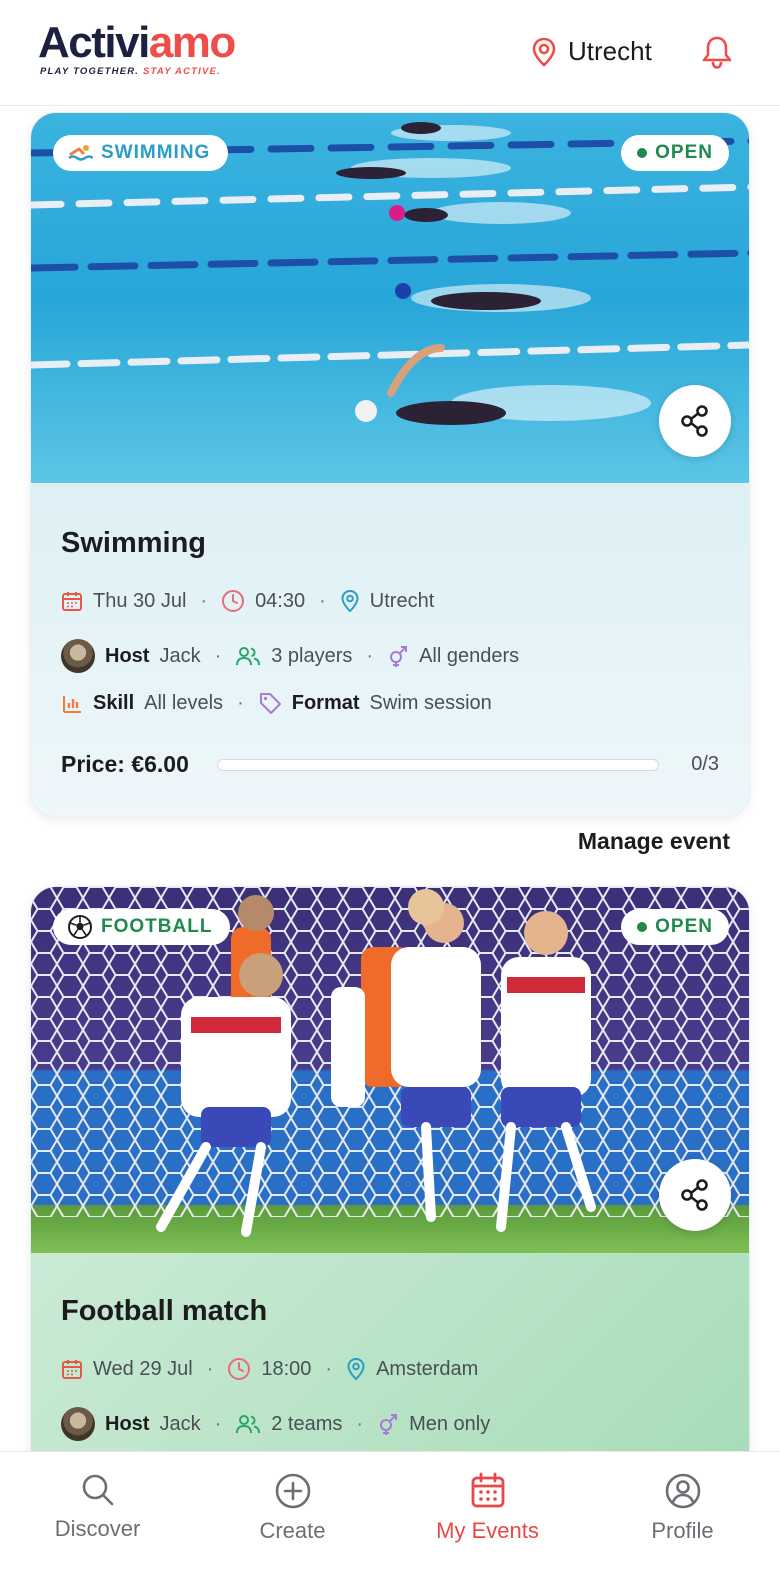 The image size is (780, 1595). Describe the element at coordinates (182, 71) in the screenshot. I see `tagline-part2: STAY ACTIVE.` at that location.